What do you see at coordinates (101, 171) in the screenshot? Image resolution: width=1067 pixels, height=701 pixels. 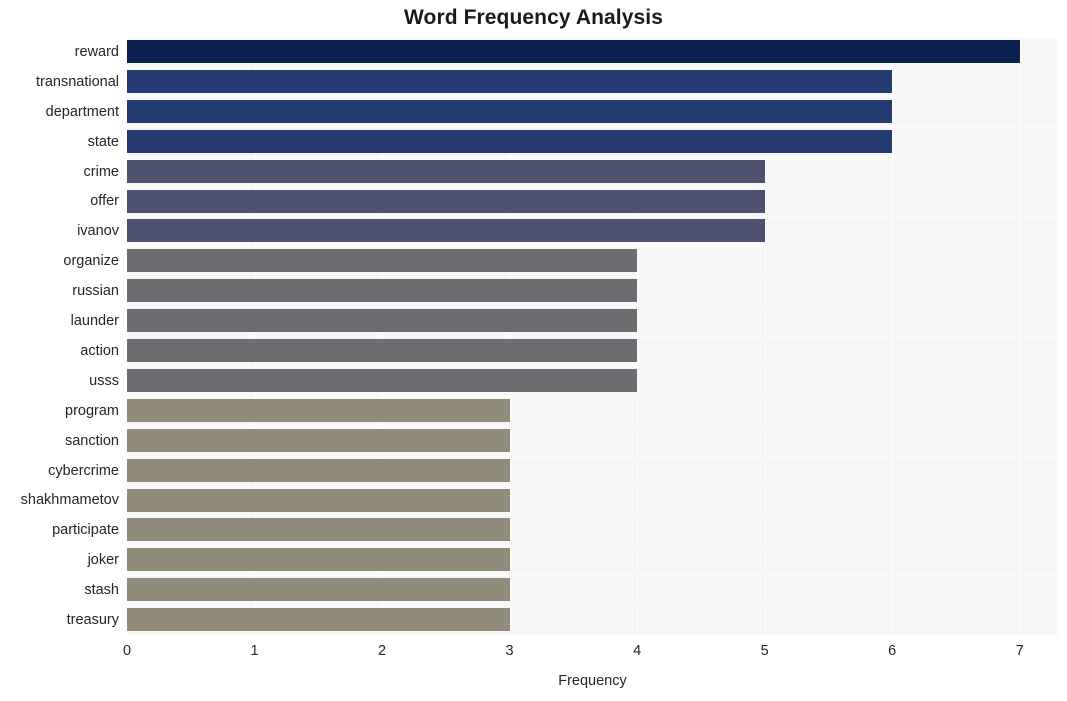 I see `y-axis-tick-label: crime` at bounding box center [101, 171].